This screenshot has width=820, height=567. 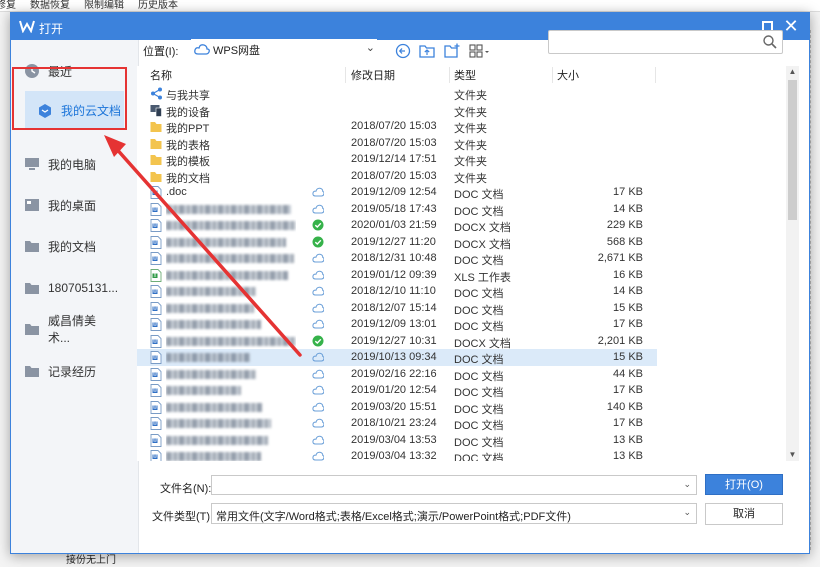 What do you see at coordinates (665, 42) in the screenshot?
I see `search-input` at bounding box center [665, 42].